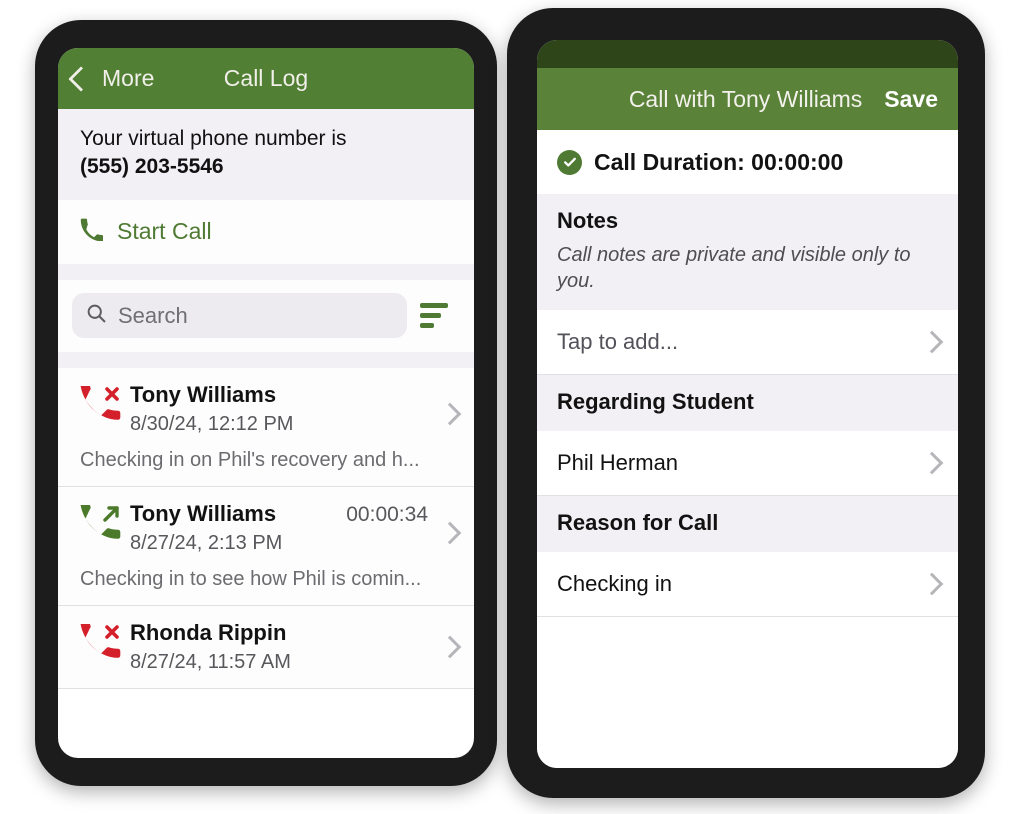 This screenshot has height=814, width=1024. I want to click on search-row: Search, so click(266, 315).